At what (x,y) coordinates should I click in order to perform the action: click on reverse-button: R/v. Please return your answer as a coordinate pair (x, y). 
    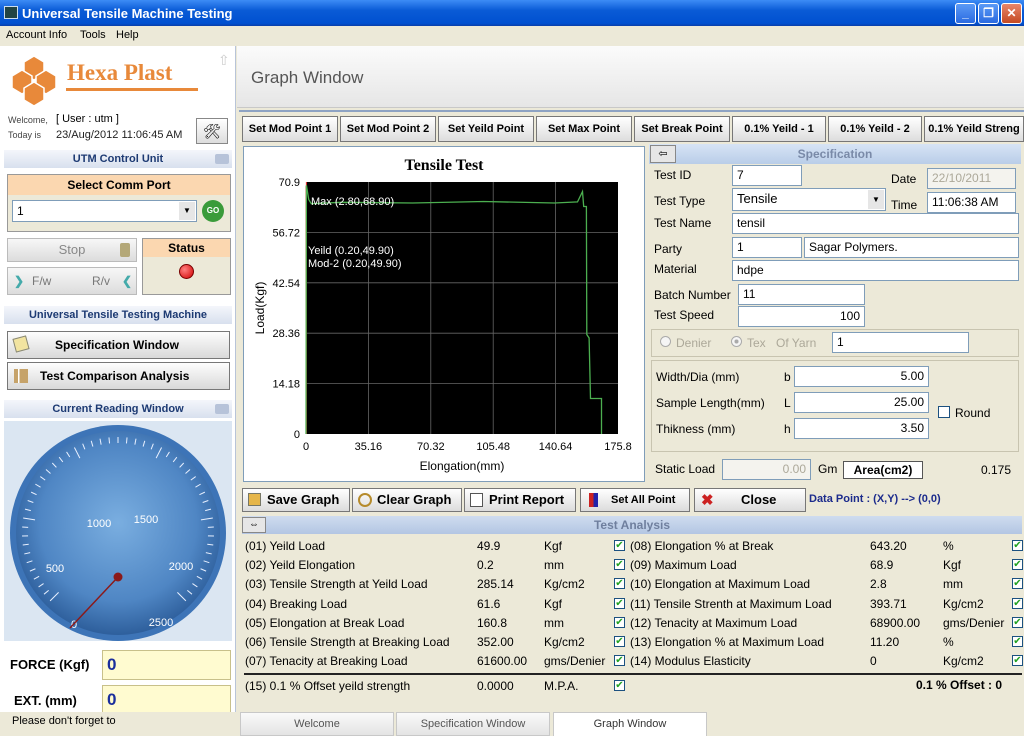
    Looking at the image, I should click on (101, 281).